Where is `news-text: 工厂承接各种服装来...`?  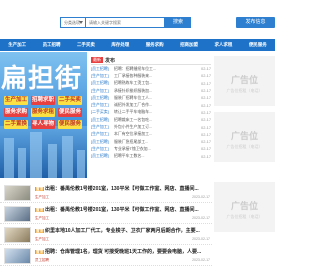
news-text: 工厂承接各种服装来... is located at coordinates (153, 76).